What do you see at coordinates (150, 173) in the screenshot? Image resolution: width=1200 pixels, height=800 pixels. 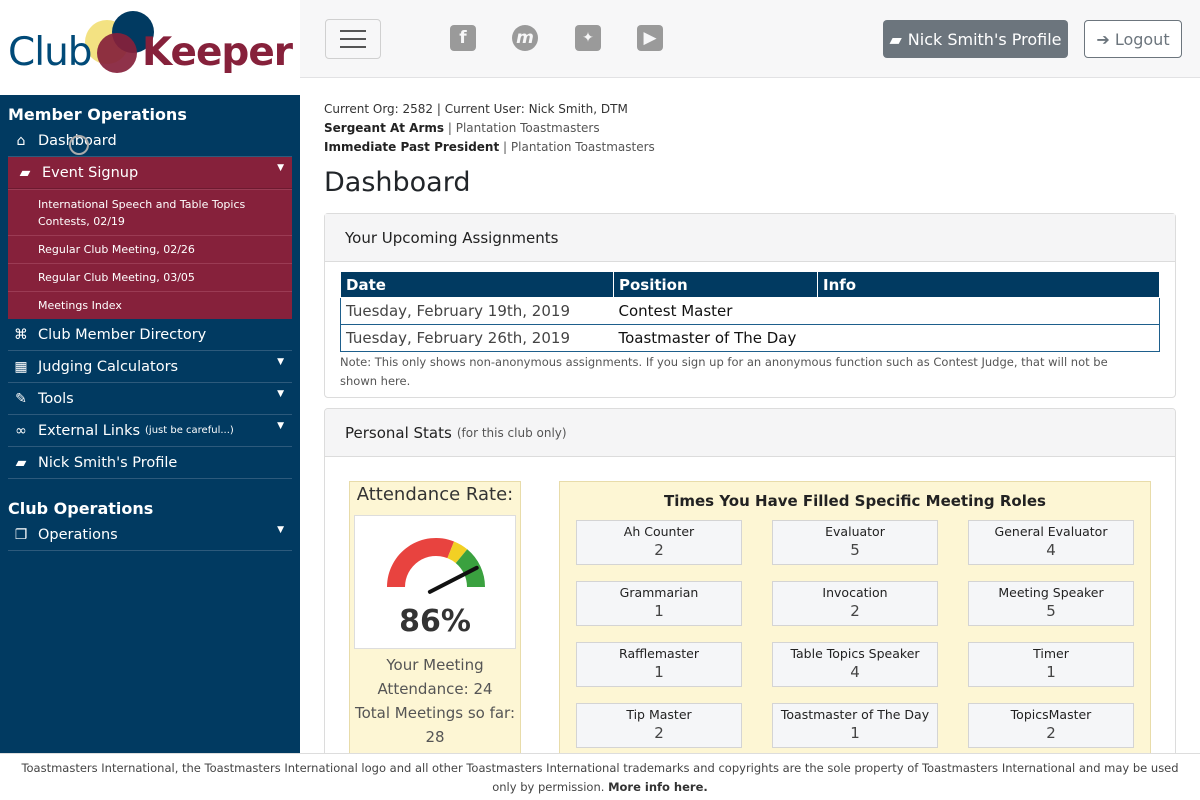 I see `sidebar-item-event-signup: ▰ Event Signup ▼` at bounding box center [150, 173].